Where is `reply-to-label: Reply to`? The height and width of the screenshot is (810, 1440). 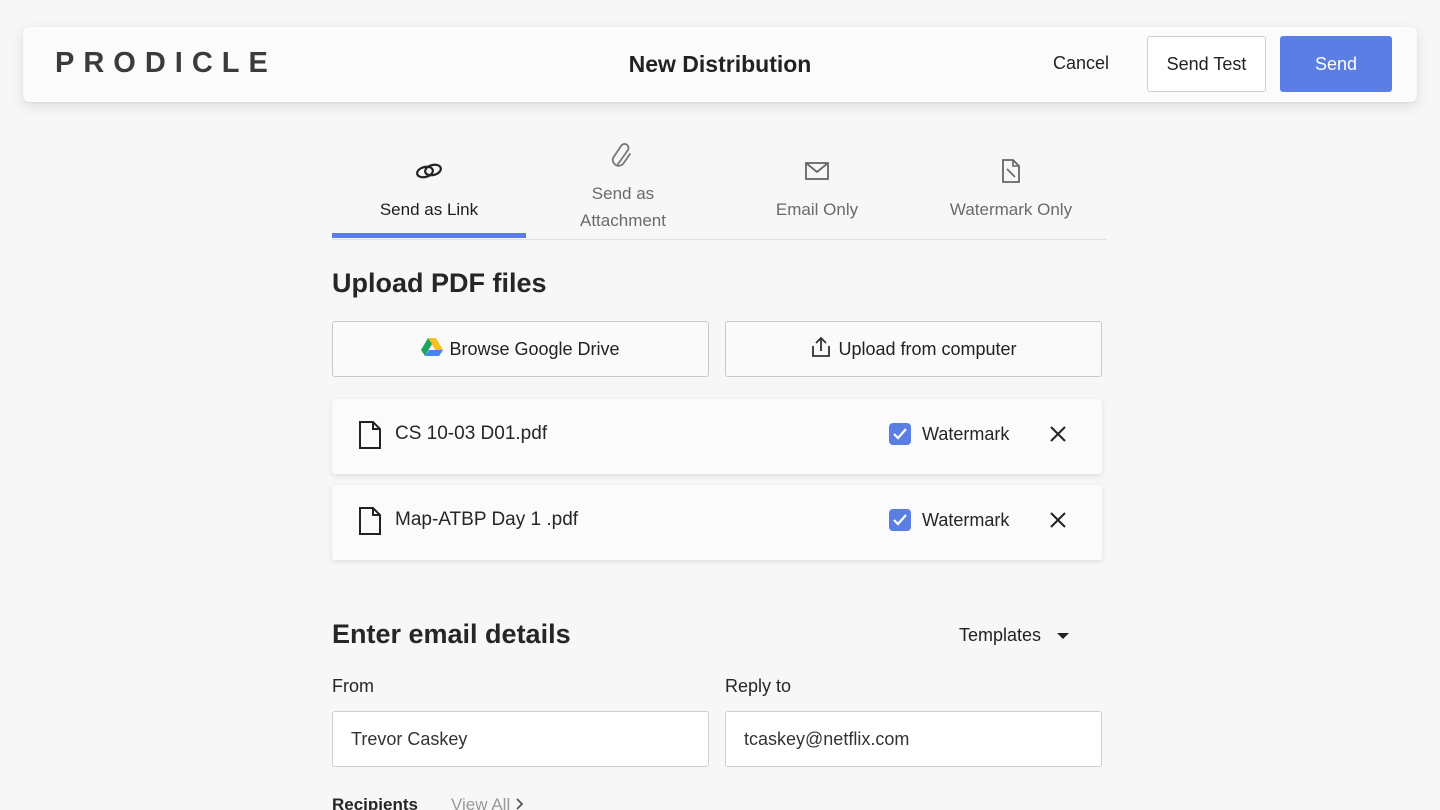 reply-to-label: Reply to is located at coordinates (758, 686).